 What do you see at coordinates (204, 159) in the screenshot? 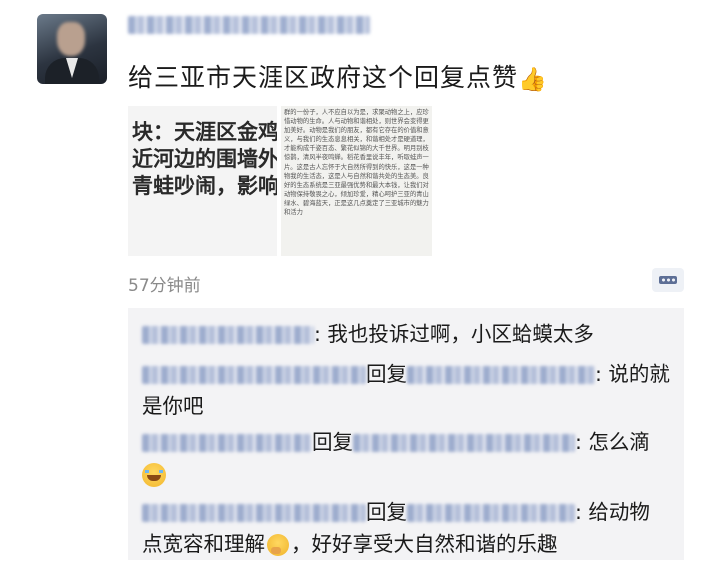
I see `image-text-line: 近河边的围墙外面` at bounding box center [204, 159].